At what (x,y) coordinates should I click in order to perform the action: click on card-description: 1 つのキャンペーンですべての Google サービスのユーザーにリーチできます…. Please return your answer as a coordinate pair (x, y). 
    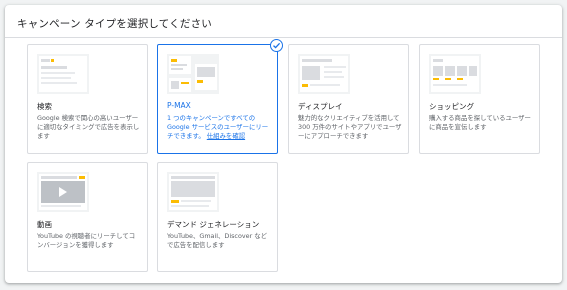
    Looking at the image, I should click on (219, 128).